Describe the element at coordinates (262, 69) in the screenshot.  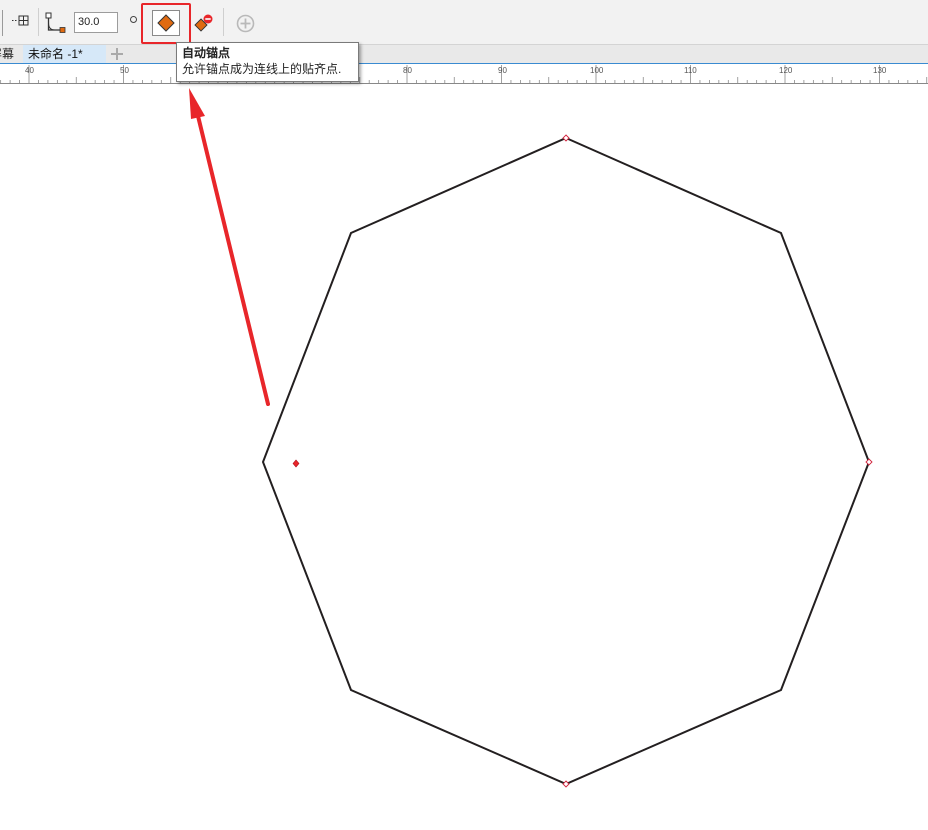
I see `tooltip-description: 允许锚点成为连线上的贴齐点.` at that location.